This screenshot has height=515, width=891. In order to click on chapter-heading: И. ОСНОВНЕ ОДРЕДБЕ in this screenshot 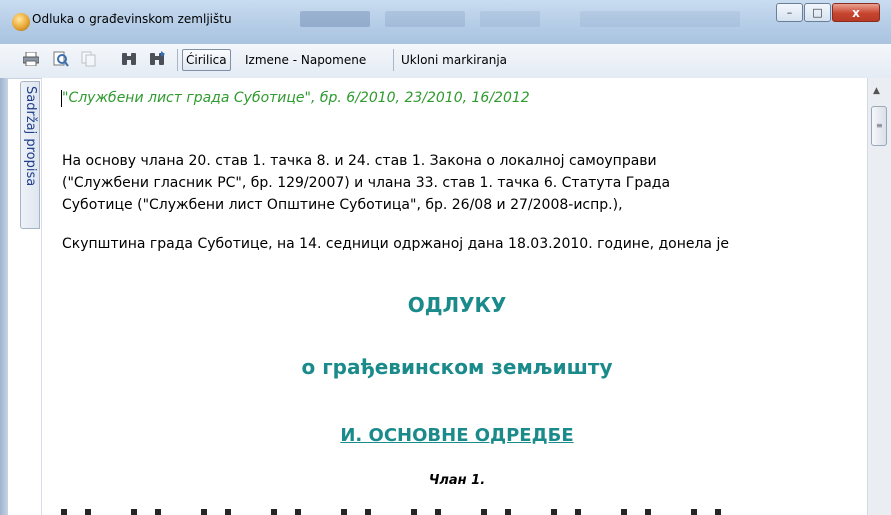, I will do `click(457, 435)`.